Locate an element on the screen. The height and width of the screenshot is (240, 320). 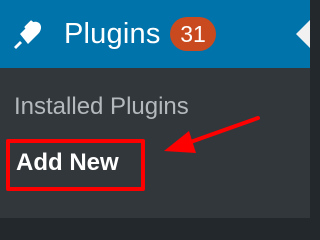
plug-icon is located at coordinates (28, 34).